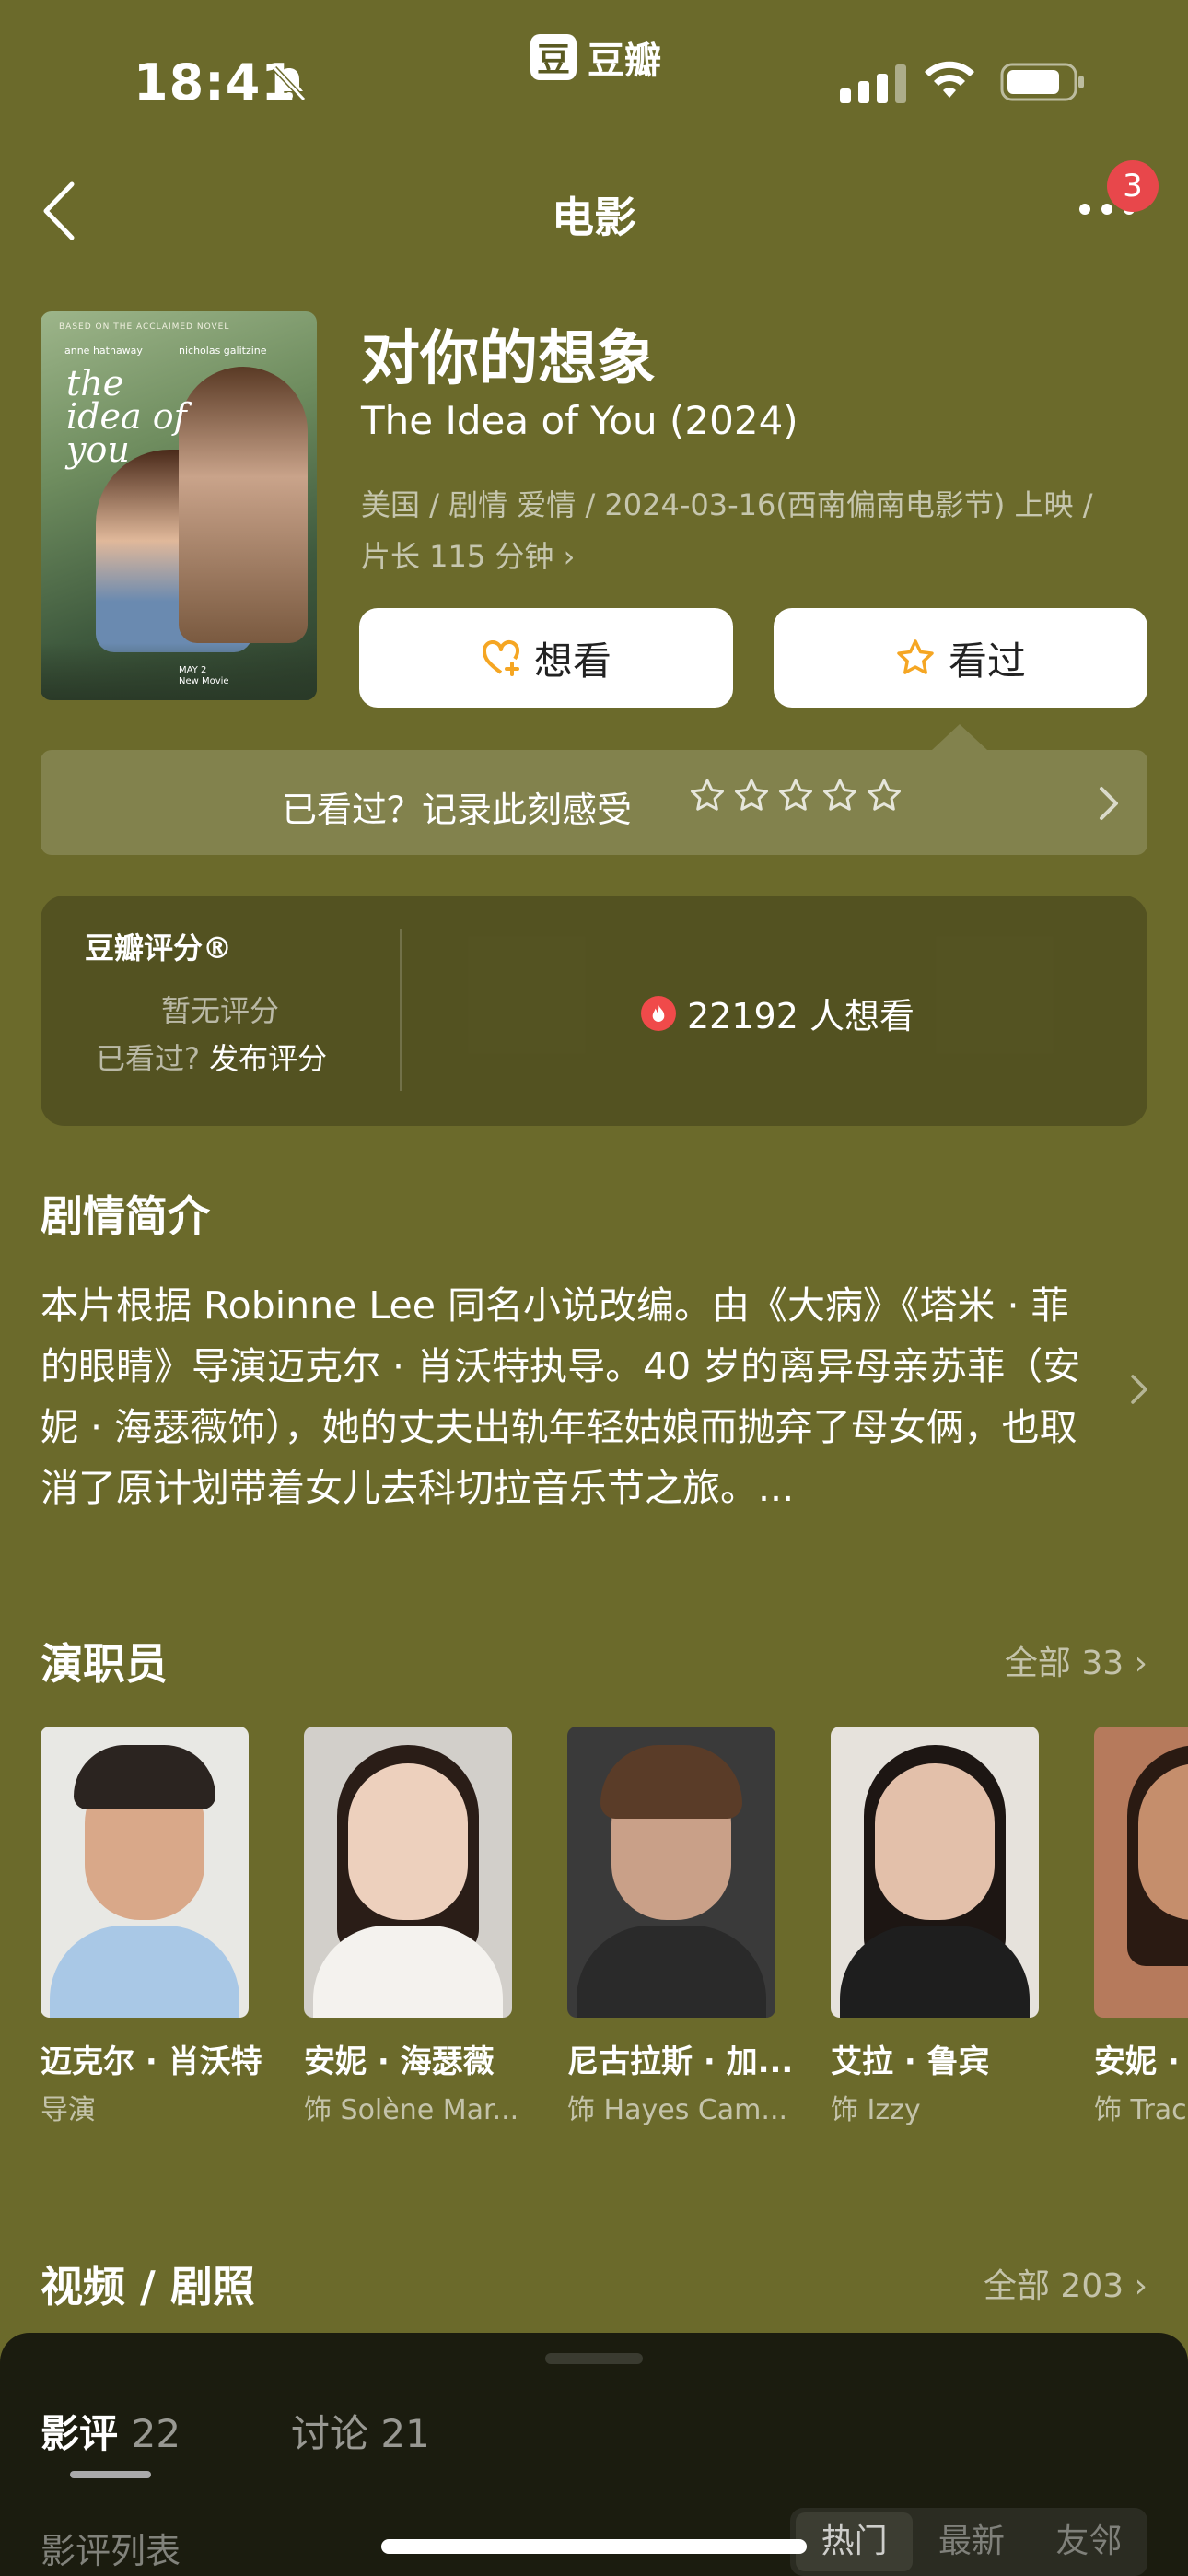  I want to click on record-feeling-bar: 已看过？记录此刻感受, so click(594, 802).